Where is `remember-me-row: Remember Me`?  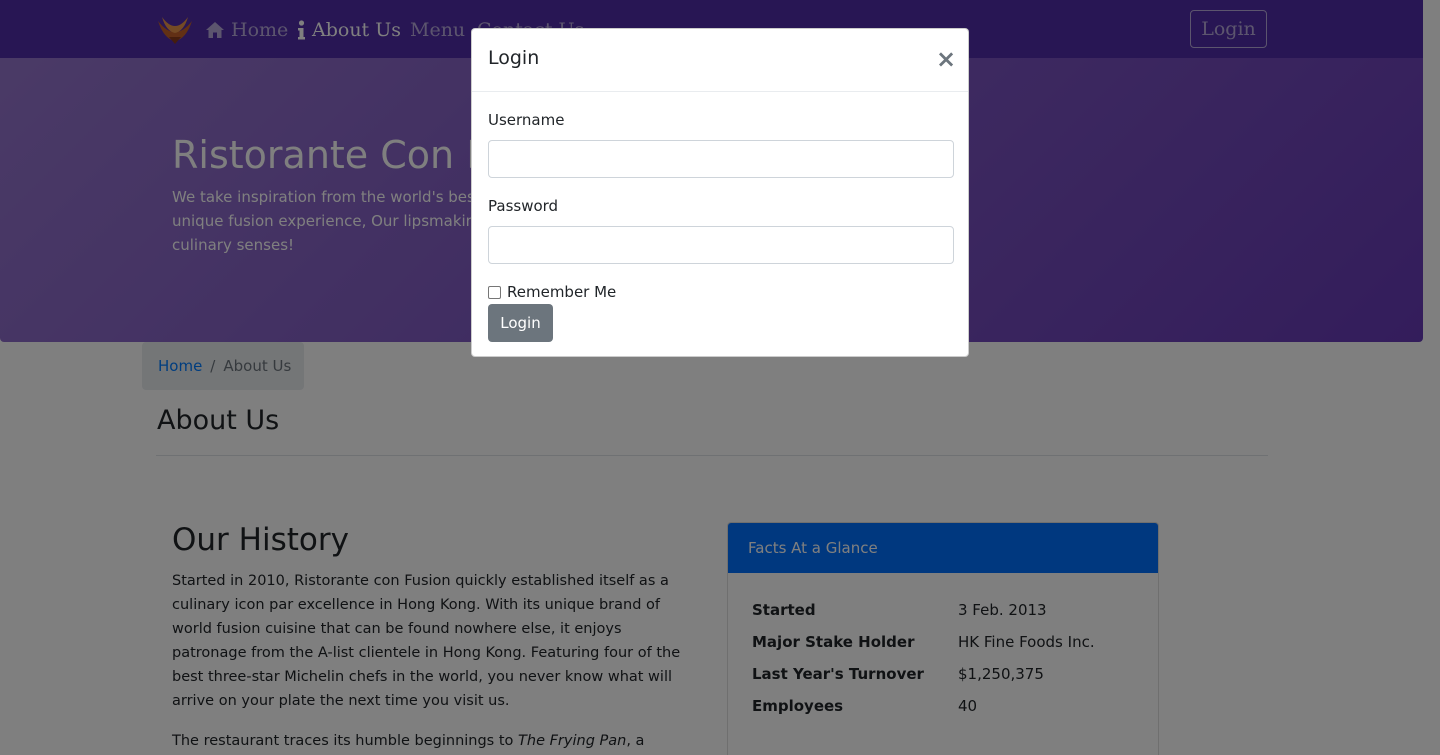 remember-me-row: Remember Me is located at coordinates (552, 292).